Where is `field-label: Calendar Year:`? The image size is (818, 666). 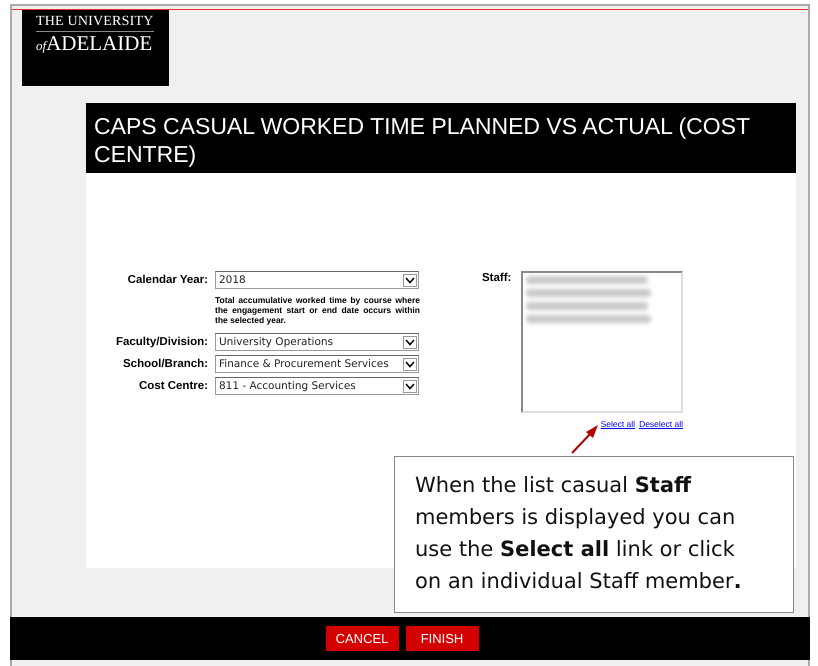
field-label: Calendar Year: is located at coordinates (167, 280).